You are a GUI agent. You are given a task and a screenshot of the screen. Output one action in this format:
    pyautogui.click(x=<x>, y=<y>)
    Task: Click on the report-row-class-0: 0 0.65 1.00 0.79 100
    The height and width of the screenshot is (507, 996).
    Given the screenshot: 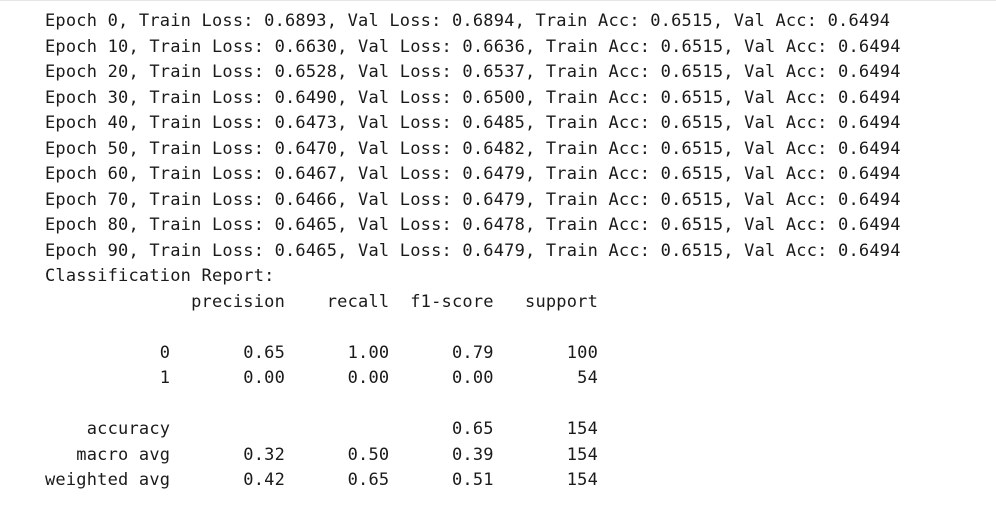 What is the action you would take?
    pyautogui.click(x=322, y=352)
    